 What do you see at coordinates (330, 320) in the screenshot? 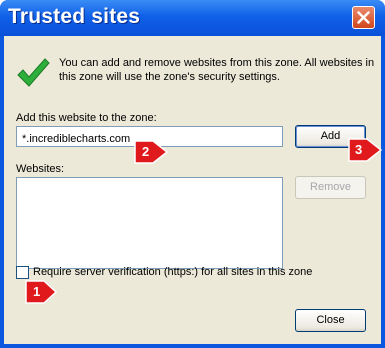
I see `close-button: Close` at bounding box center [330, 320].